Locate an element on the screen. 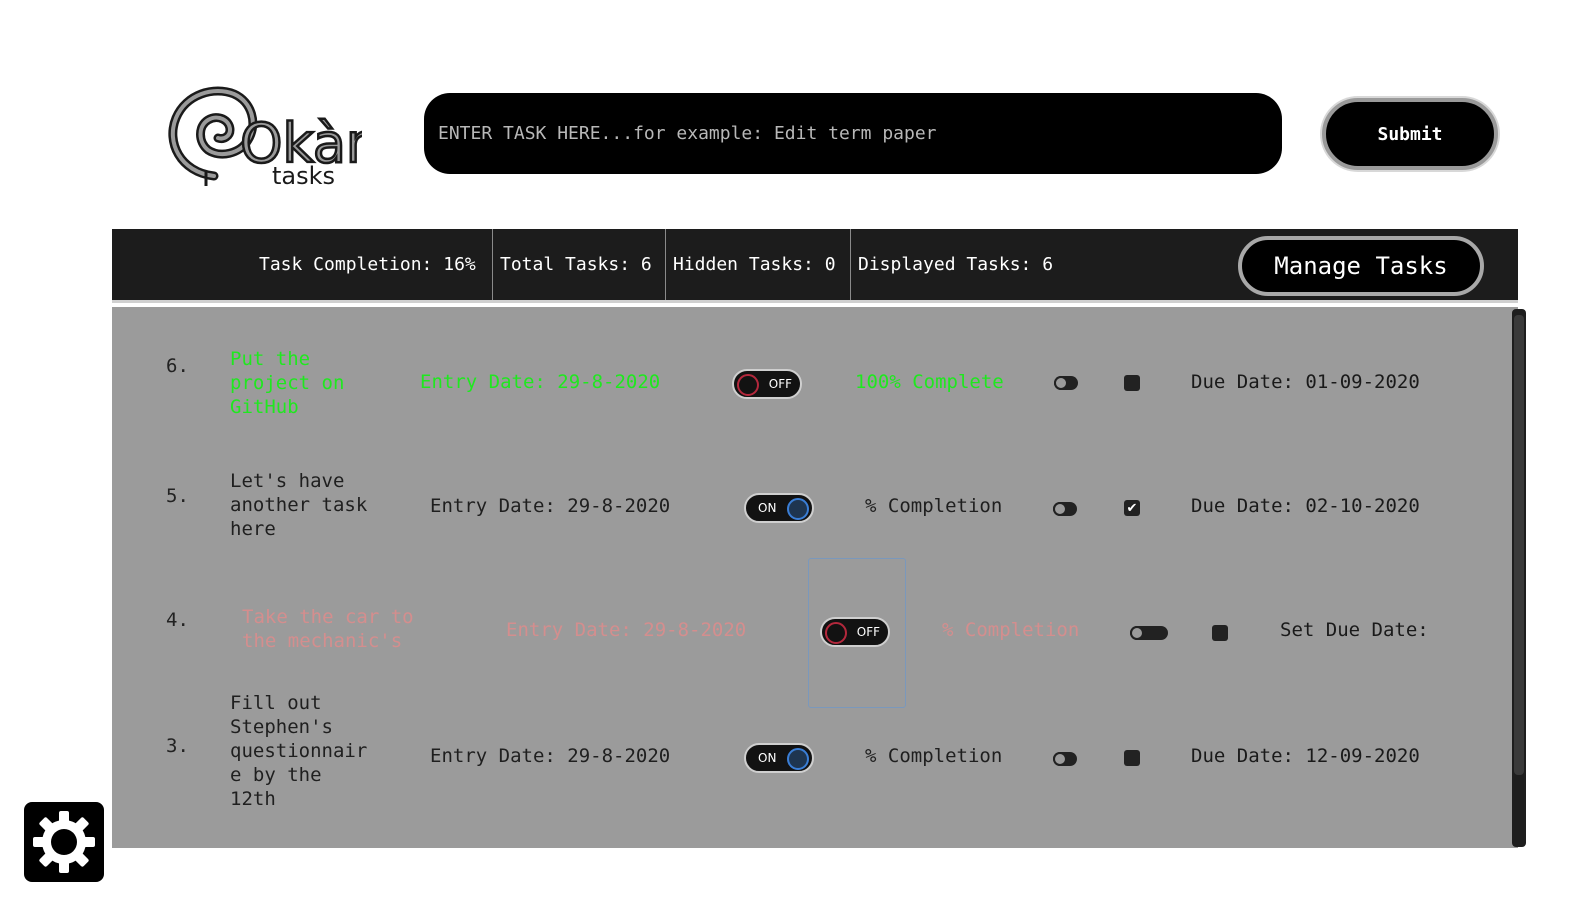 This screenshot has height=898, width=1596. hidden-tasks-stat: Hidden Tasks: 0 is located at coordinates (754, 264).